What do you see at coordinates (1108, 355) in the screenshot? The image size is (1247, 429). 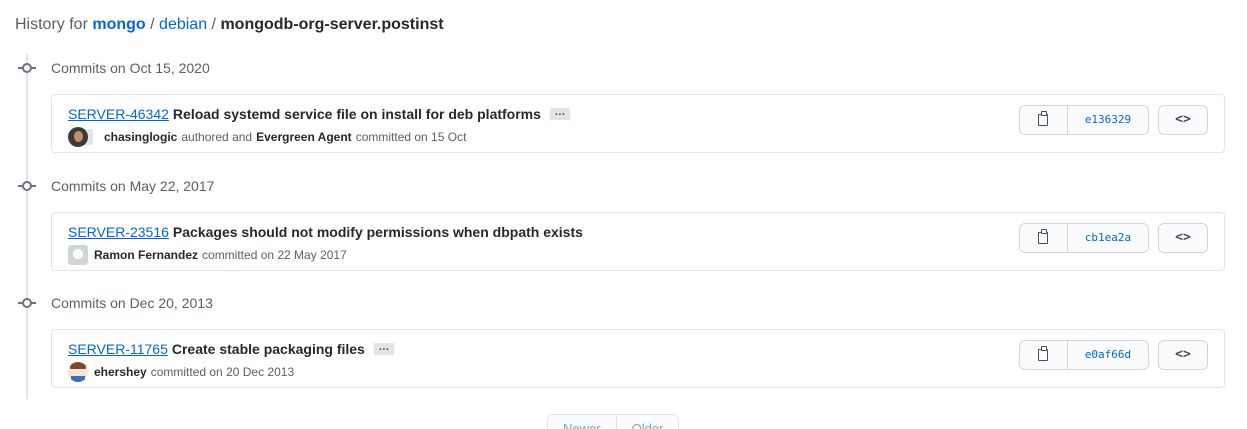 I see `commit-sha-link: e0af66d` at bounding box center [1108, 355].